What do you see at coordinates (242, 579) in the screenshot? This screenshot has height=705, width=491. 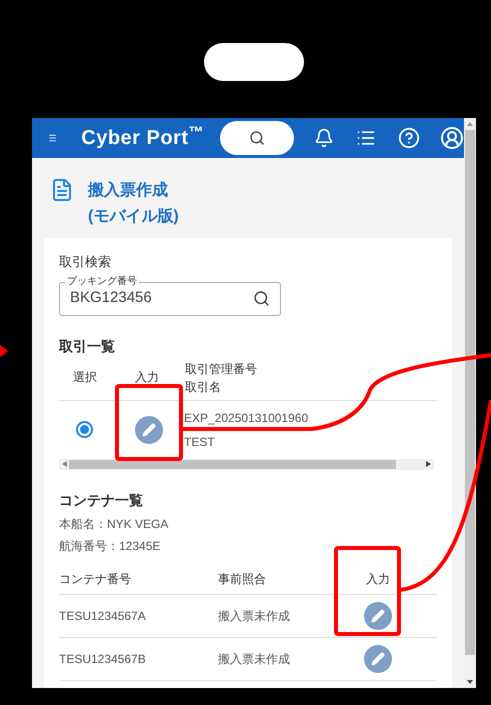 I see `column-header: 事前照合` at bounding box center [242, 579].